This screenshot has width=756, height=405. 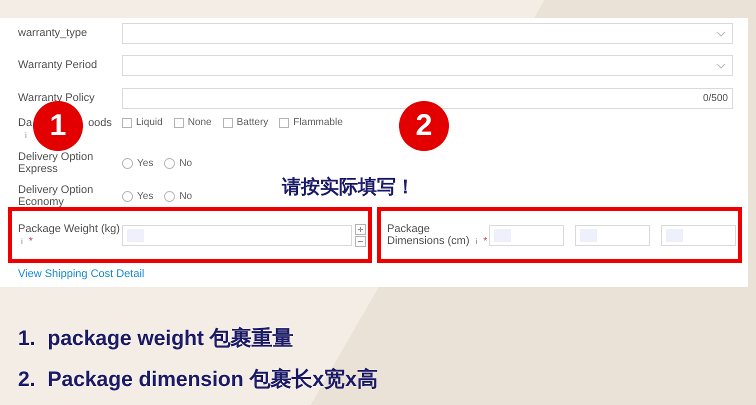 I want to click on field-label: Warranty Policy, so click(x=57, y=98).